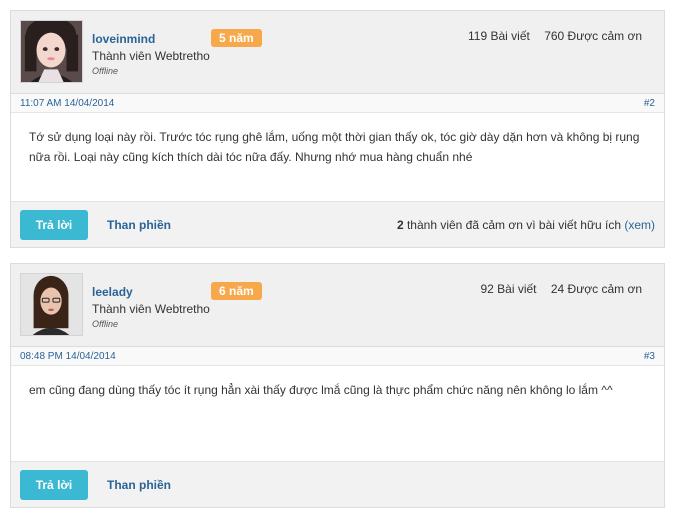  What do you see at coordinates (514, 225) in the screenshot?
I see `thanks-text: thành viên đã cảm ơn vì bài viết hữu ích` at bounding box center [514, 225].